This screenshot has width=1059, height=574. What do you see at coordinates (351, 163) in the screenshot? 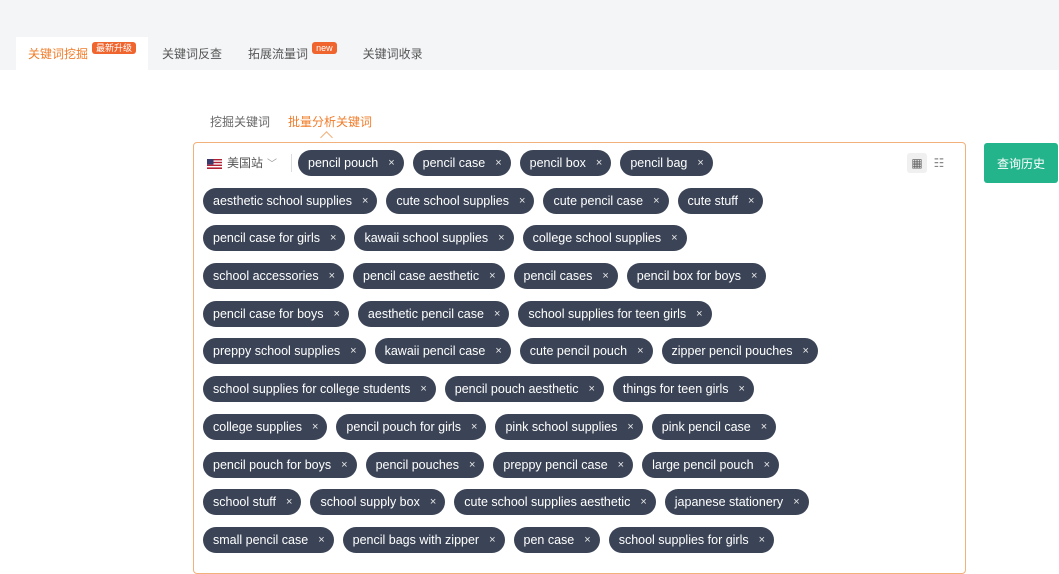
I see `keyword-tag: pencil pouch ×` at bounding box center [351, 163].